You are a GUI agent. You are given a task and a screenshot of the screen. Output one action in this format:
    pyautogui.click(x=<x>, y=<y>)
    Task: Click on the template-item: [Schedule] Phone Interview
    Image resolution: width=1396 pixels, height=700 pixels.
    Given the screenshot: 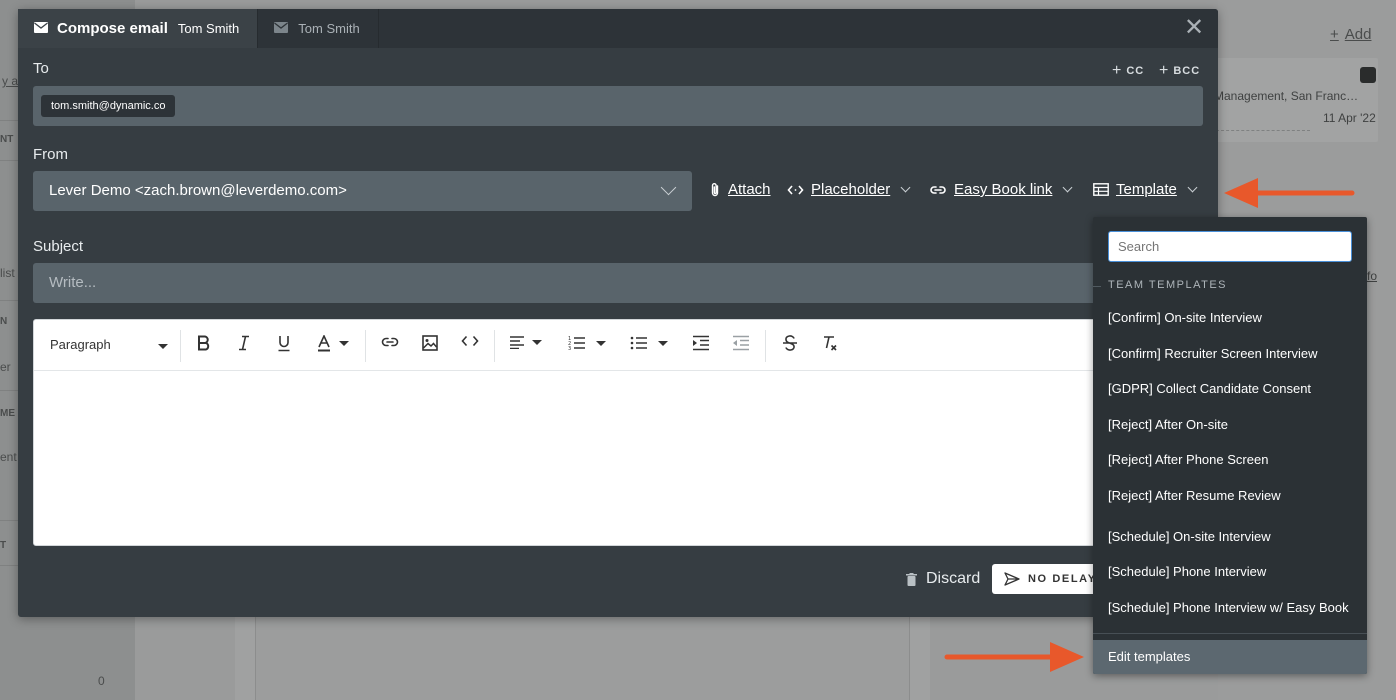 What is the action you would take?
    pyautogui.click(x=1187, y=571)
    